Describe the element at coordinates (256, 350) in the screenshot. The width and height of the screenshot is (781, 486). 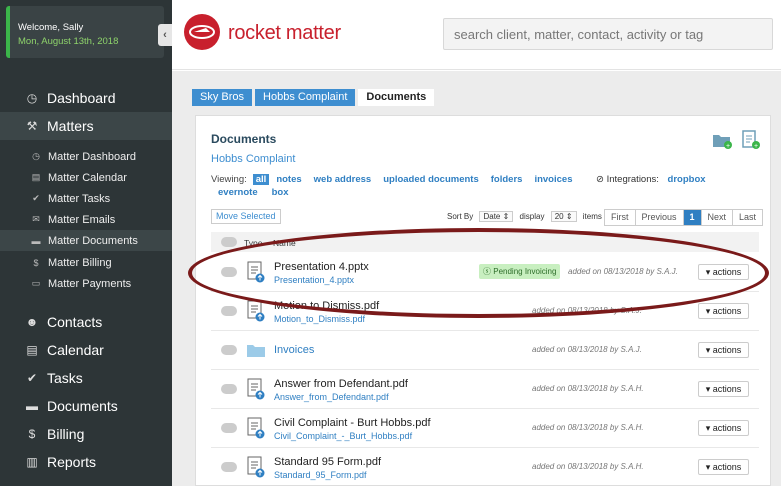
I see `folder-icon` at that location.